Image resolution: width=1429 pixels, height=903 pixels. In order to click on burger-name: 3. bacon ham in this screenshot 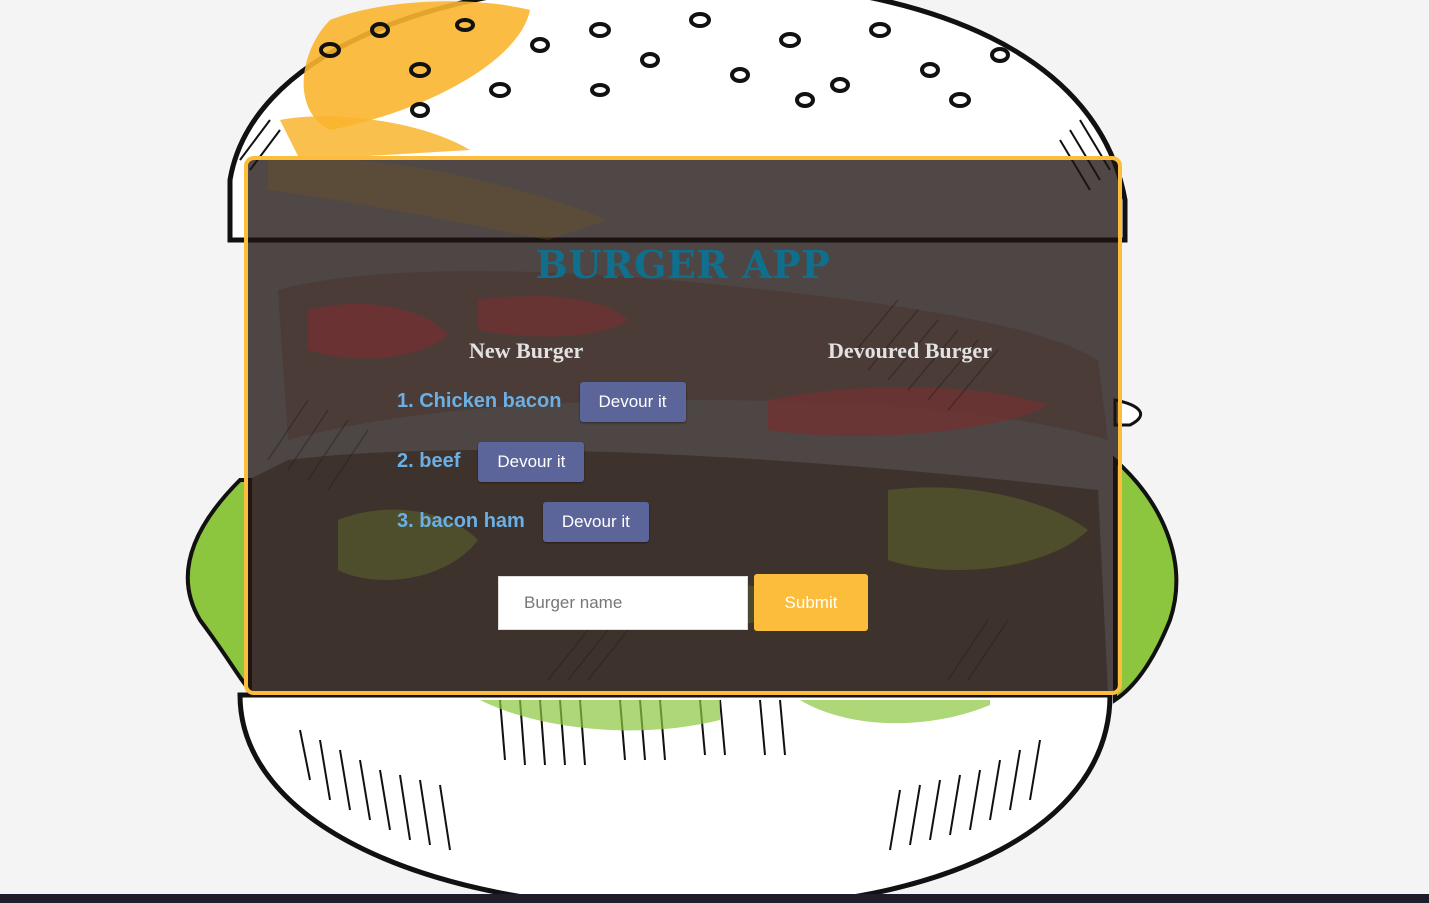, I will do `click(461, 520)`.